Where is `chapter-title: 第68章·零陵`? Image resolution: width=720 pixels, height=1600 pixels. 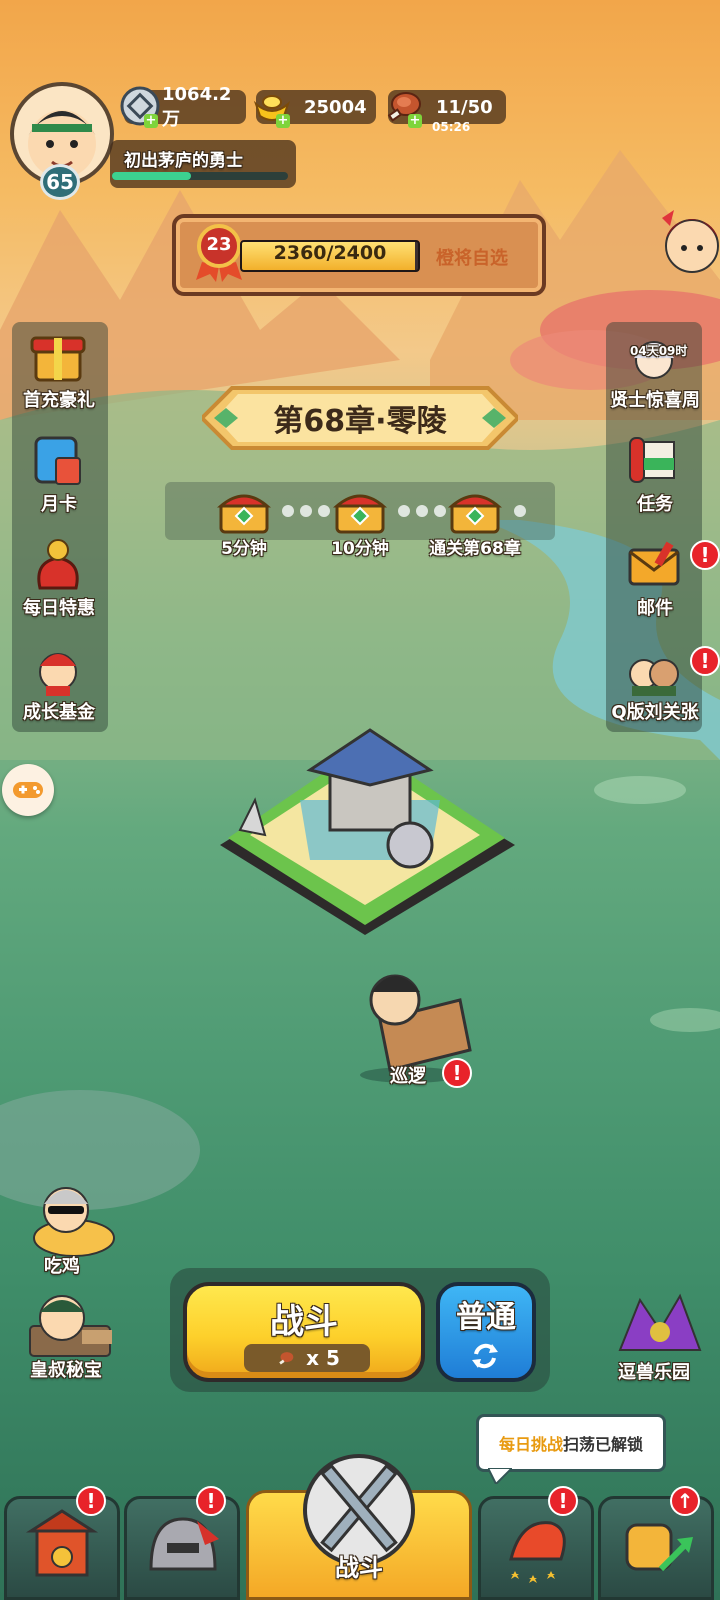 chapter-title: 第68章·零陵 is located at coordinates (360, 421).